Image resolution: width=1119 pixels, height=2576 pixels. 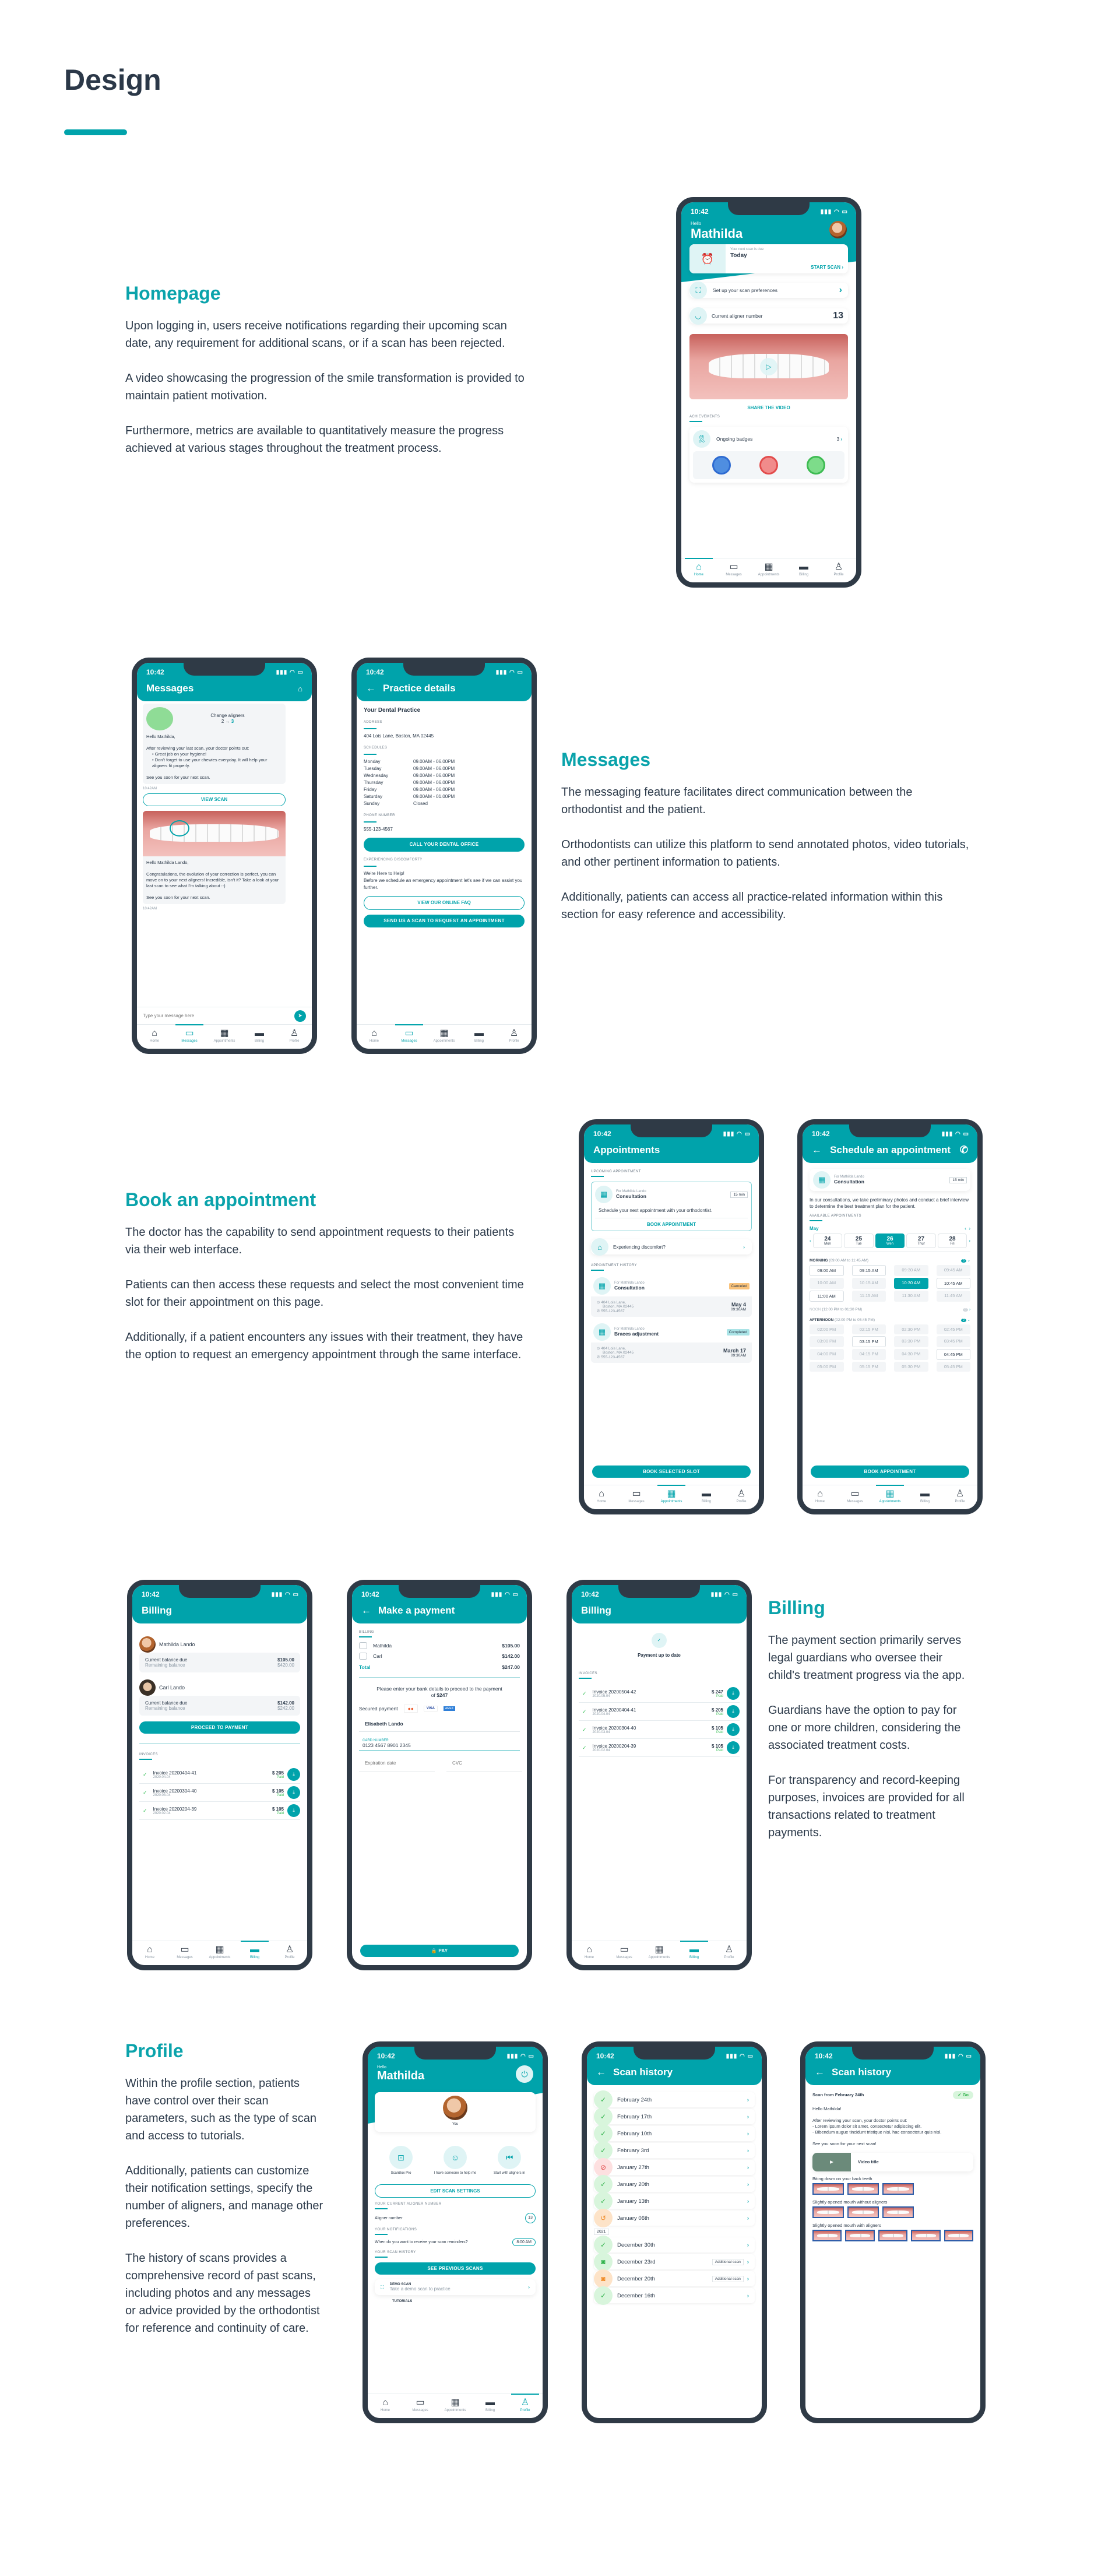 I want to click on play-icon: ▷, so click(x=768, y=366).